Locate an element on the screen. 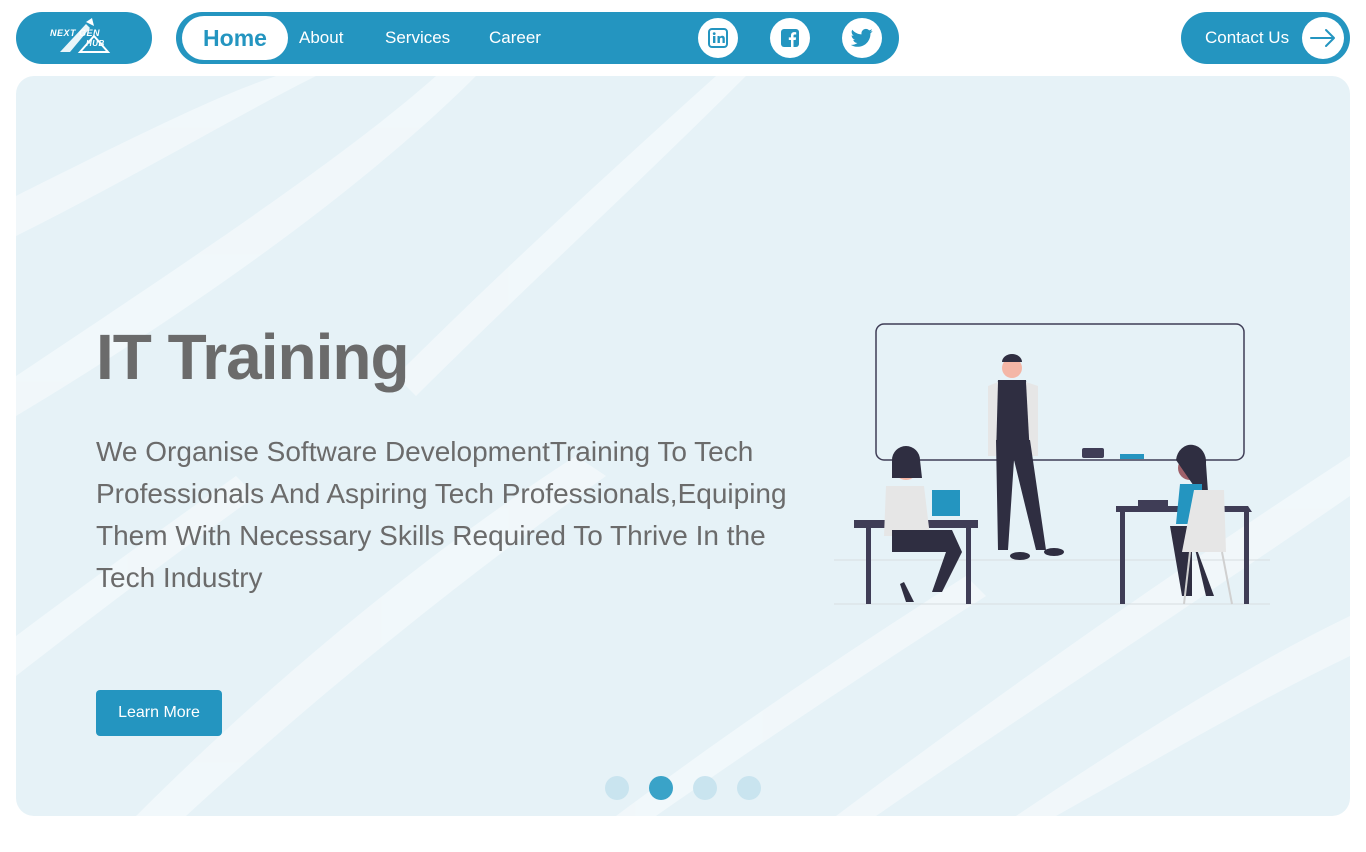 The image size is (1366, 852). main-nav: Home About Services Career is located at coordinates (537, 38).